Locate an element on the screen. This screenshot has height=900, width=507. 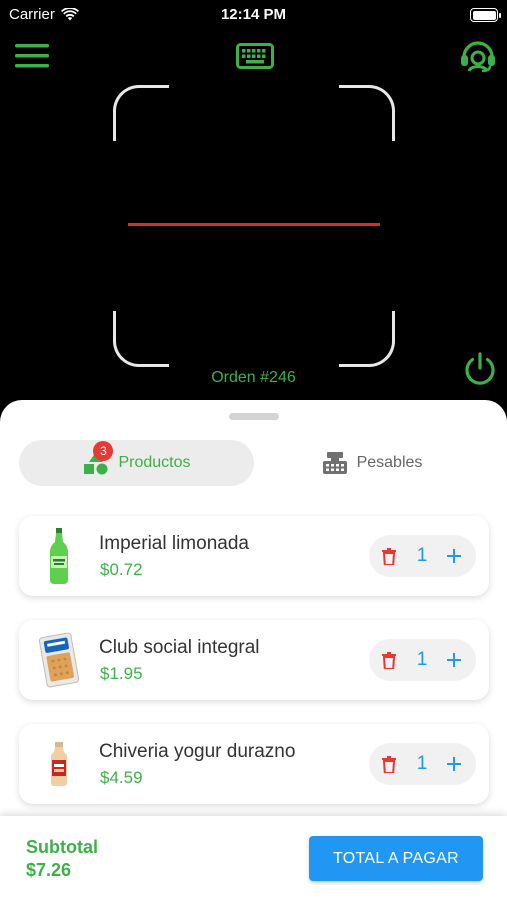
shapes-icon: 3 is located at coordinates (98, 459).